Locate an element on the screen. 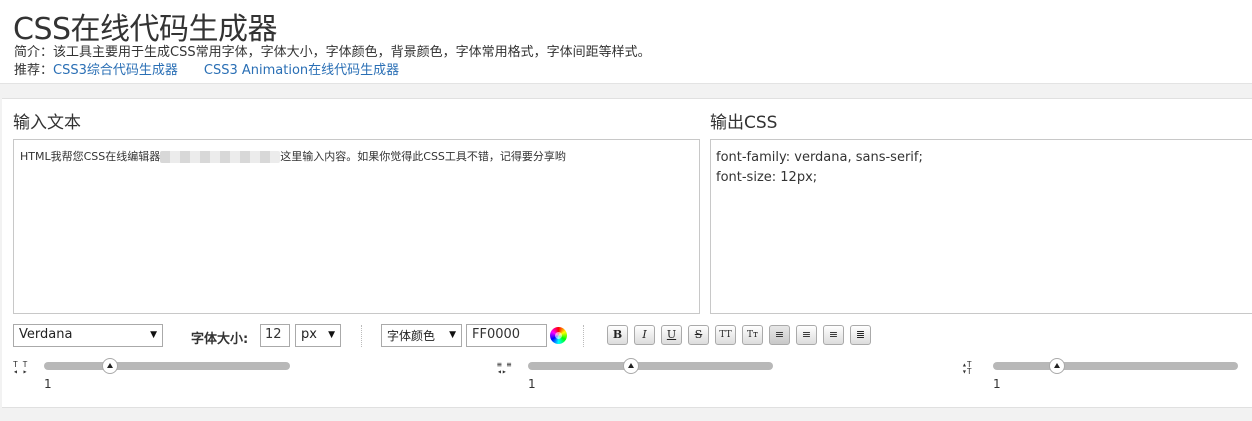 The image size is (1252, 421). input-title: 输入文本 is located at coordinates (47, 123).